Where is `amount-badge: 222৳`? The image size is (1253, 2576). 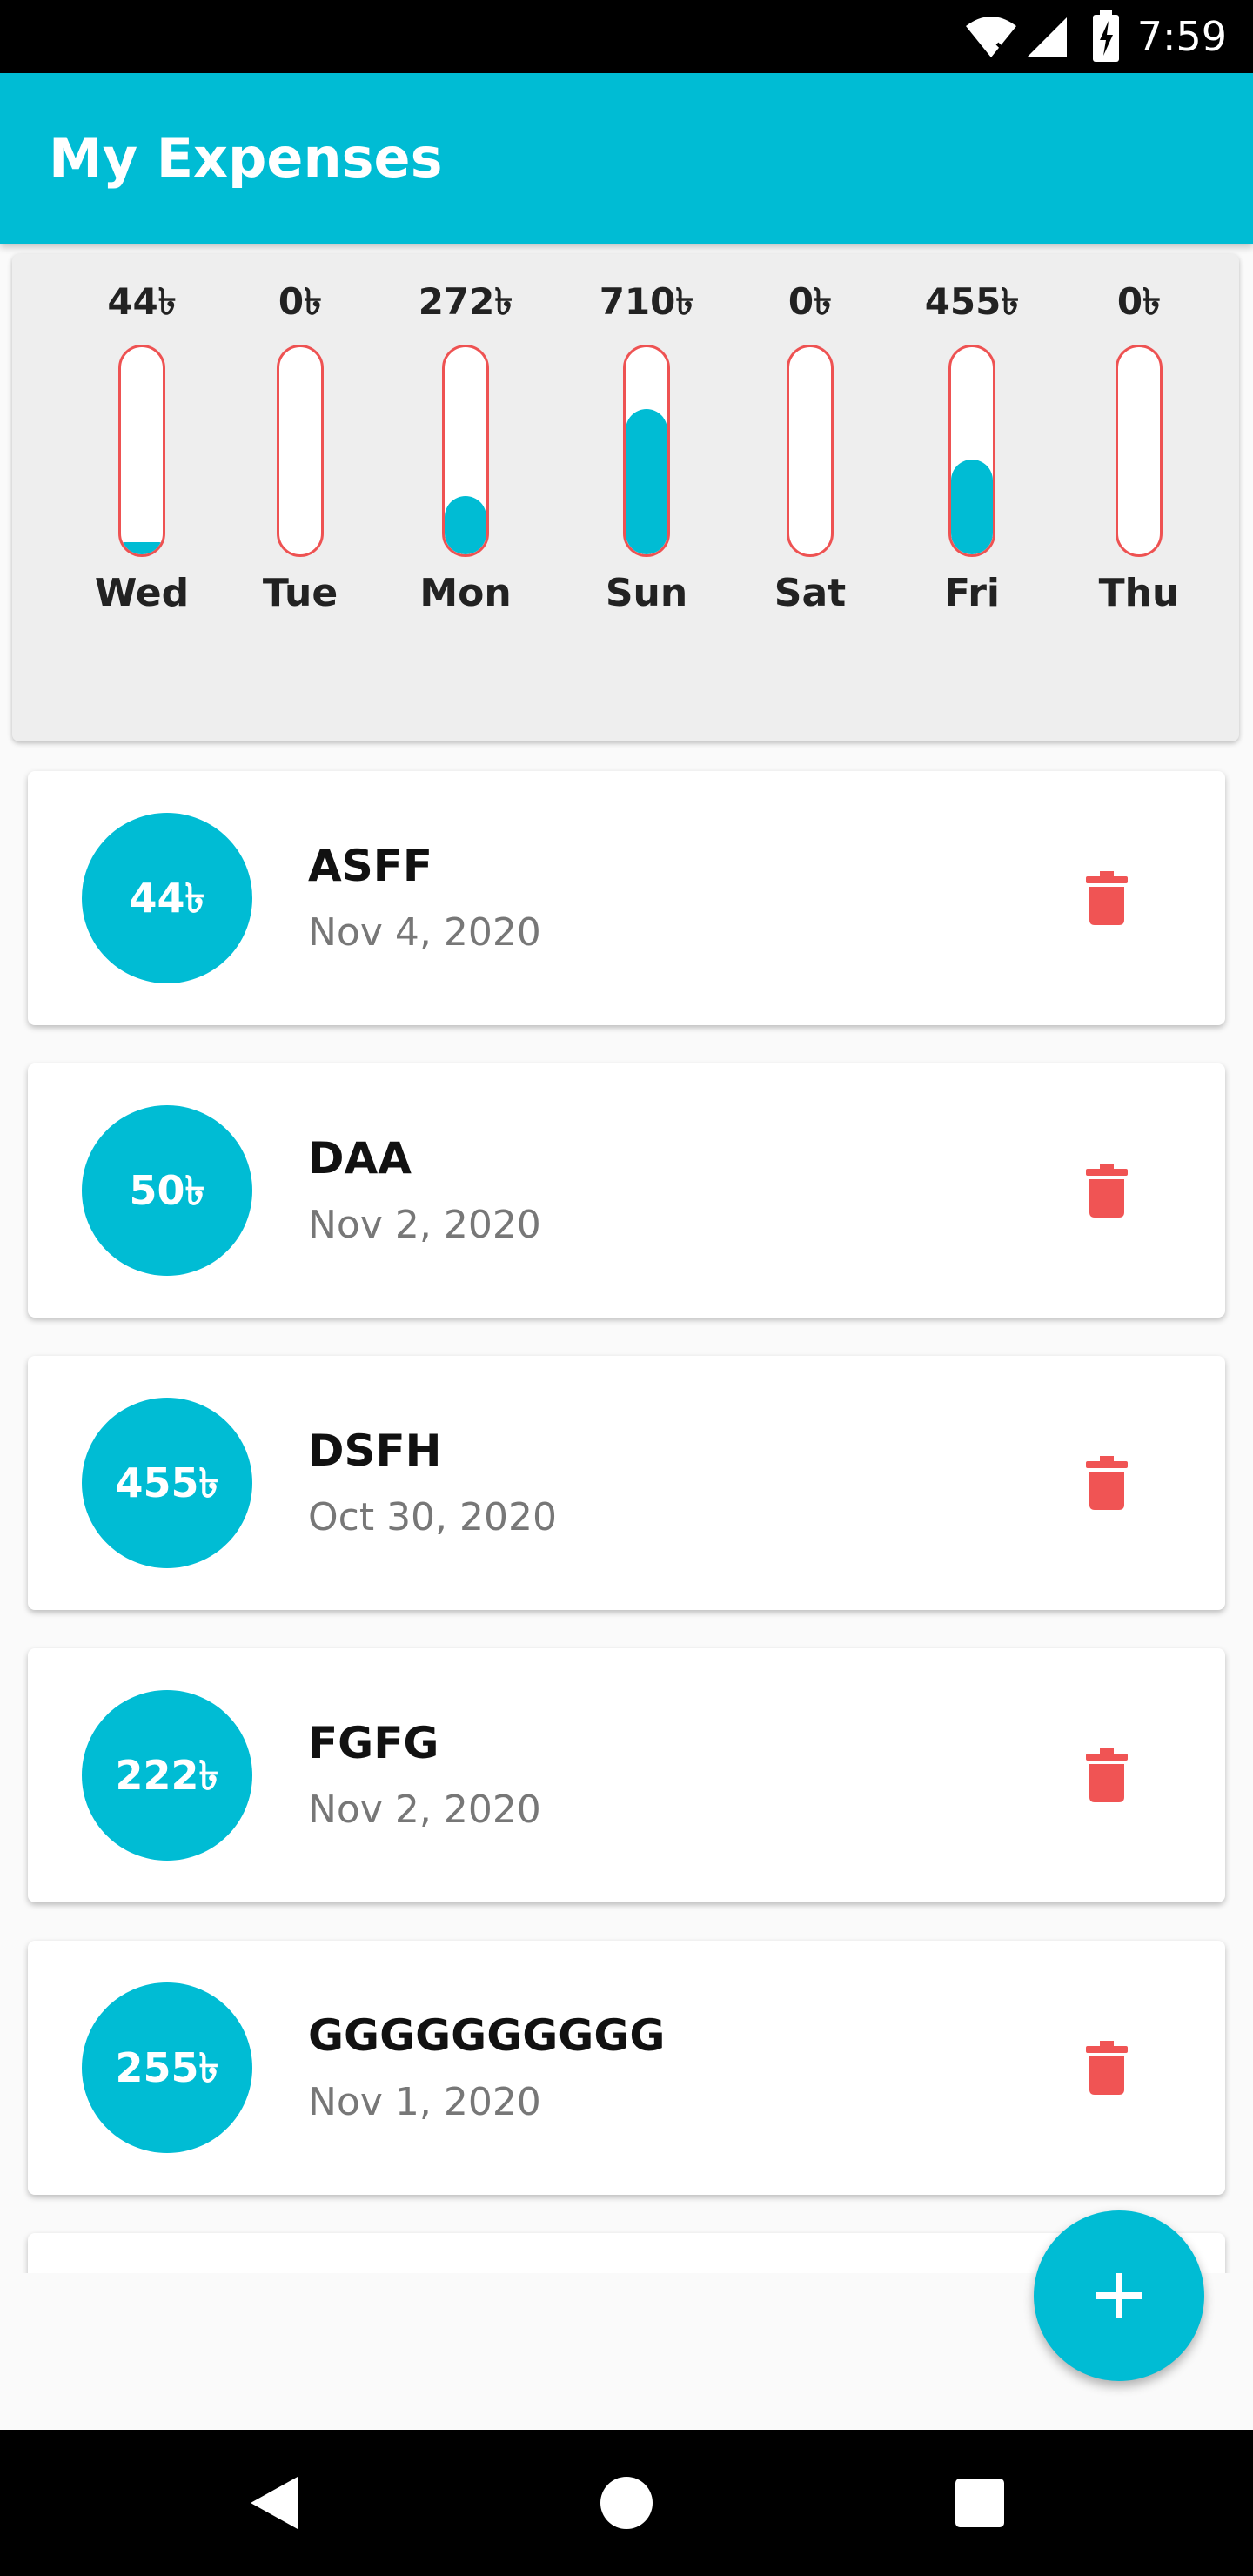 amount-badge: 222৳ is located at coordinates (167, 1775).